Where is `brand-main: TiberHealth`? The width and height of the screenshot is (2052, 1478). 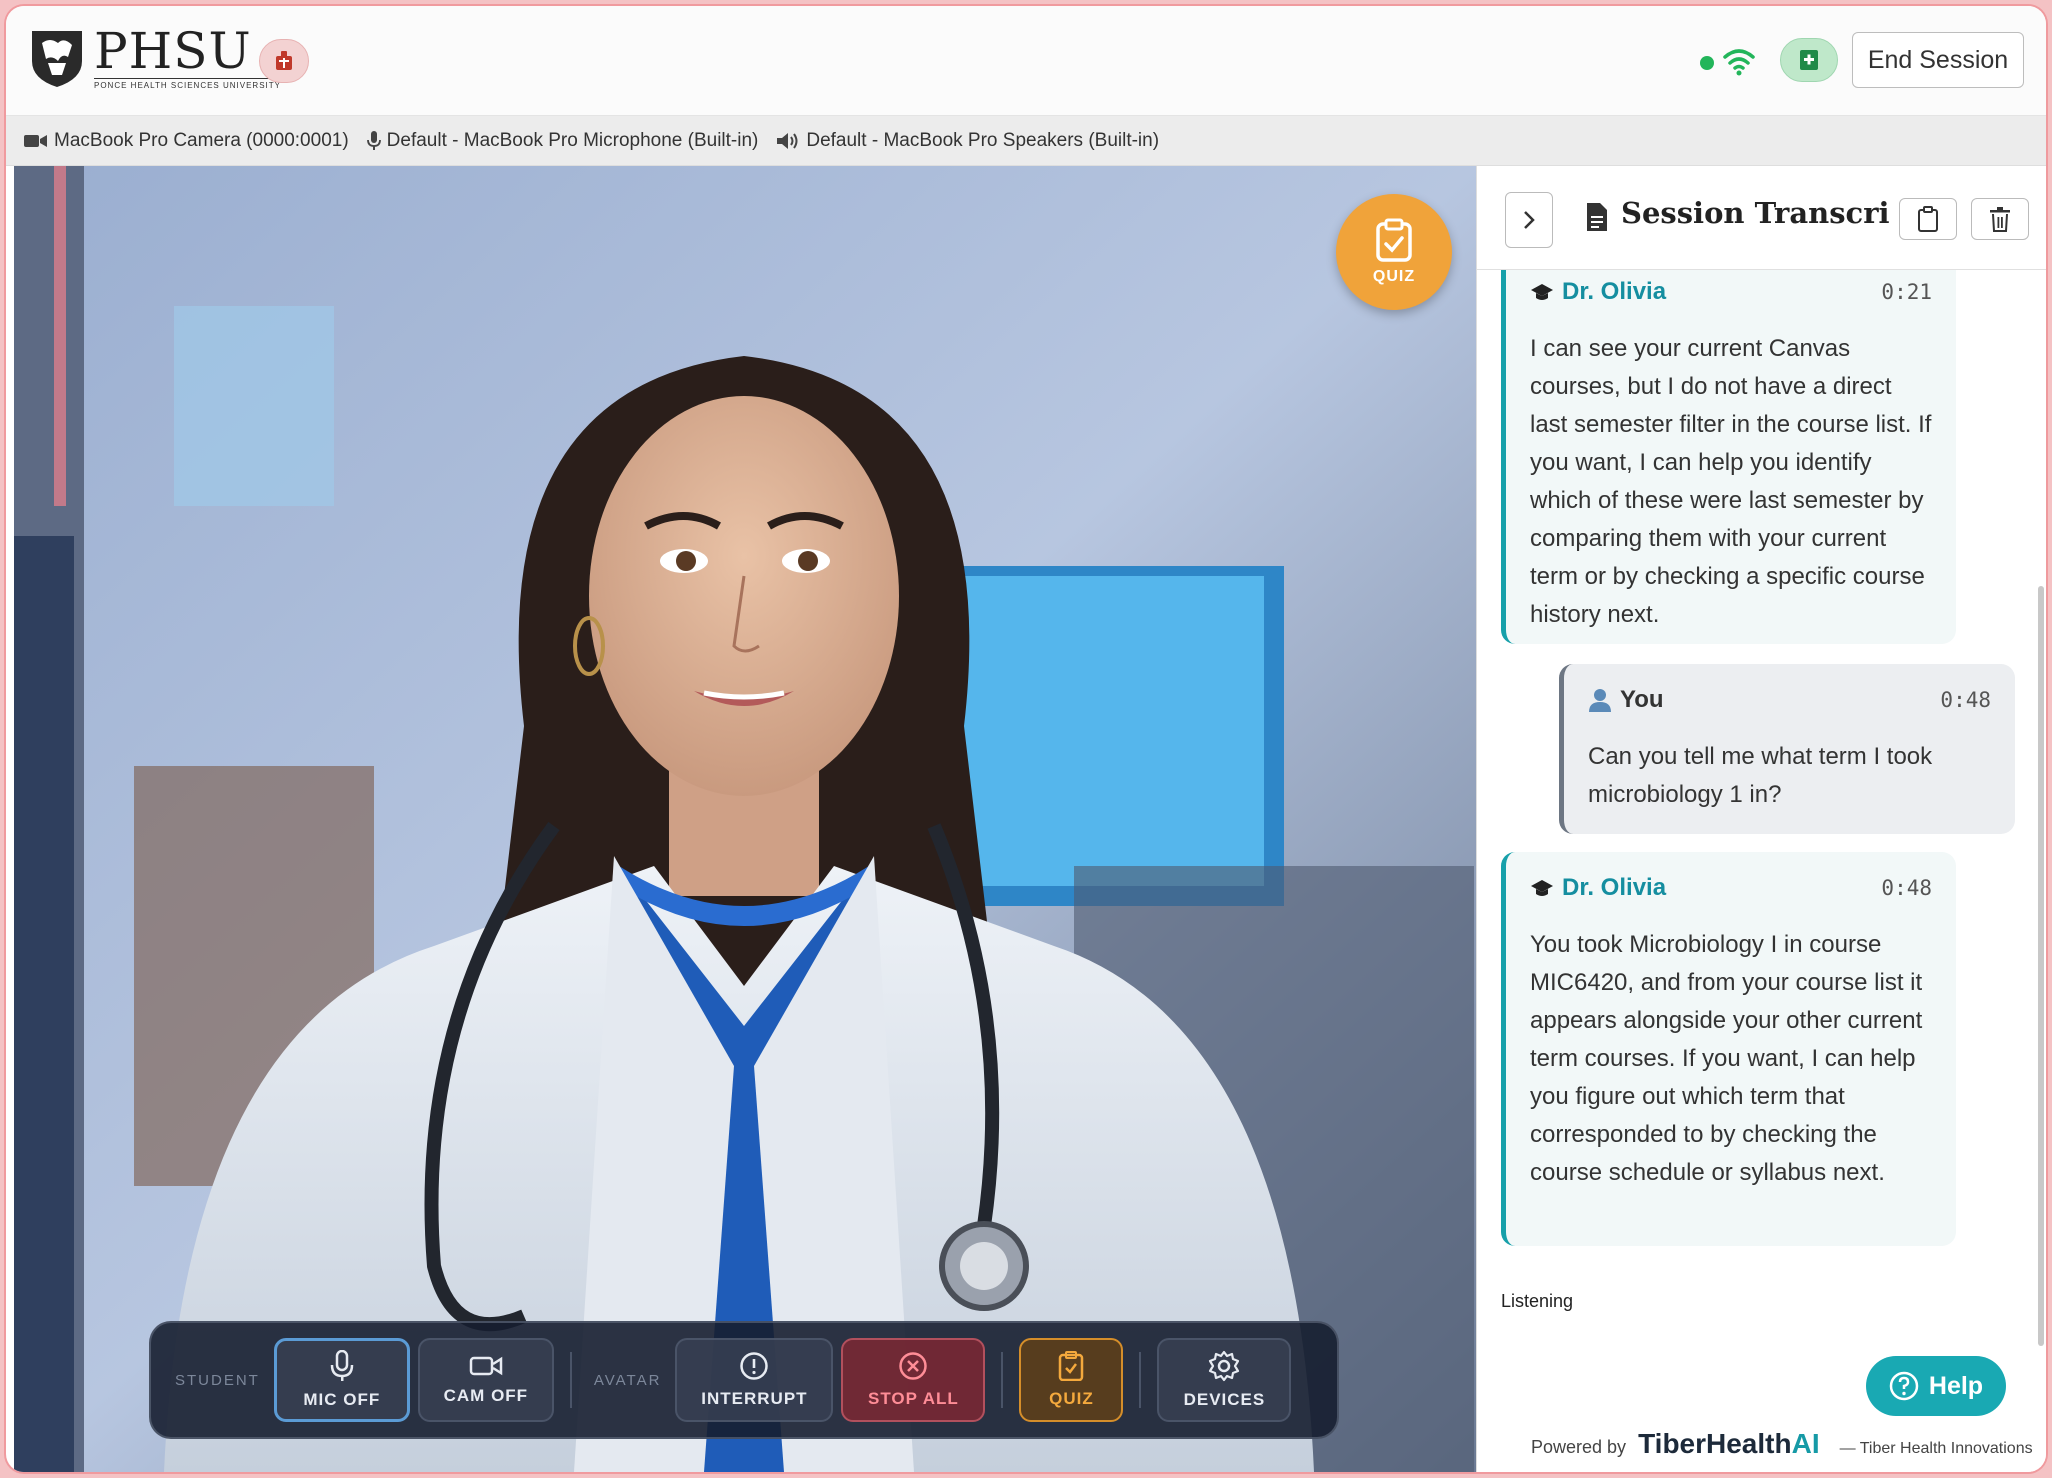
brand-main: TiberHealth is located at coordinates (1715, 1443).